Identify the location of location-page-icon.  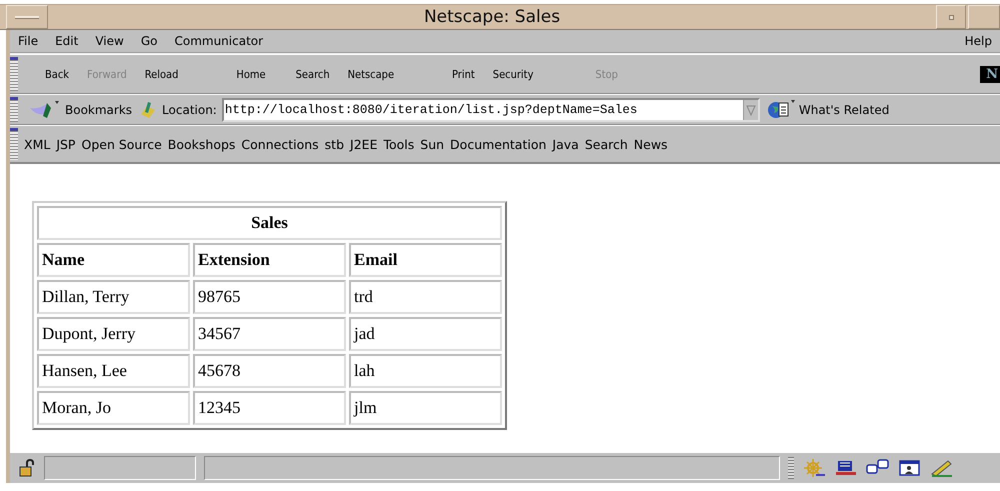
(148, 110).